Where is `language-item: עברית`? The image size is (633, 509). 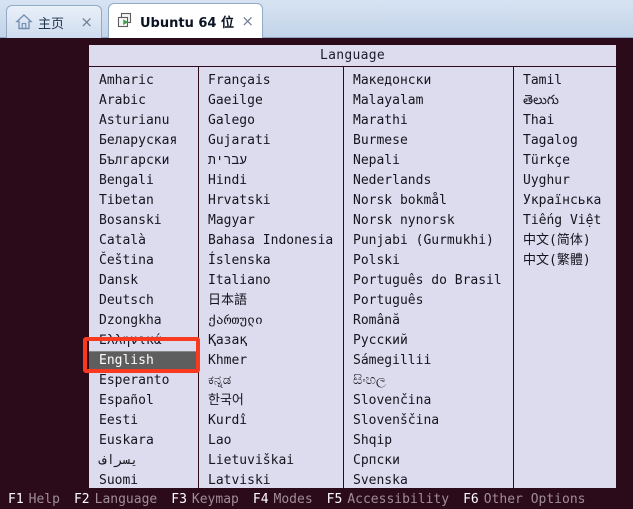 language-item: עברית is located at coordinates (271, 161).